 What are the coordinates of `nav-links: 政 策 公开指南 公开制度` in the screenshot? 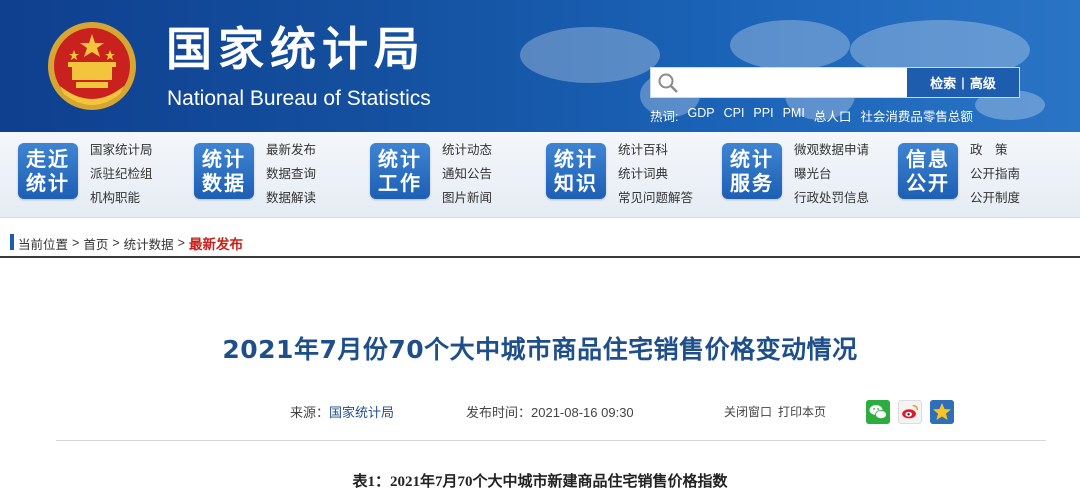 It's located at (995, 174).